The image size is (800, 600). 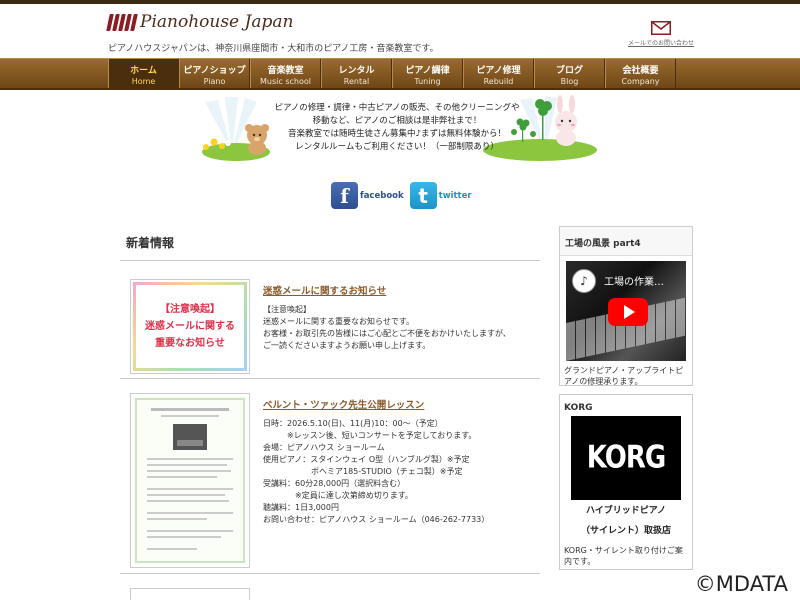 I want to click on post-text: お問い合わせ：ピアノハウス ショールーム（046-262-7733）, so click(x=376, y=519).